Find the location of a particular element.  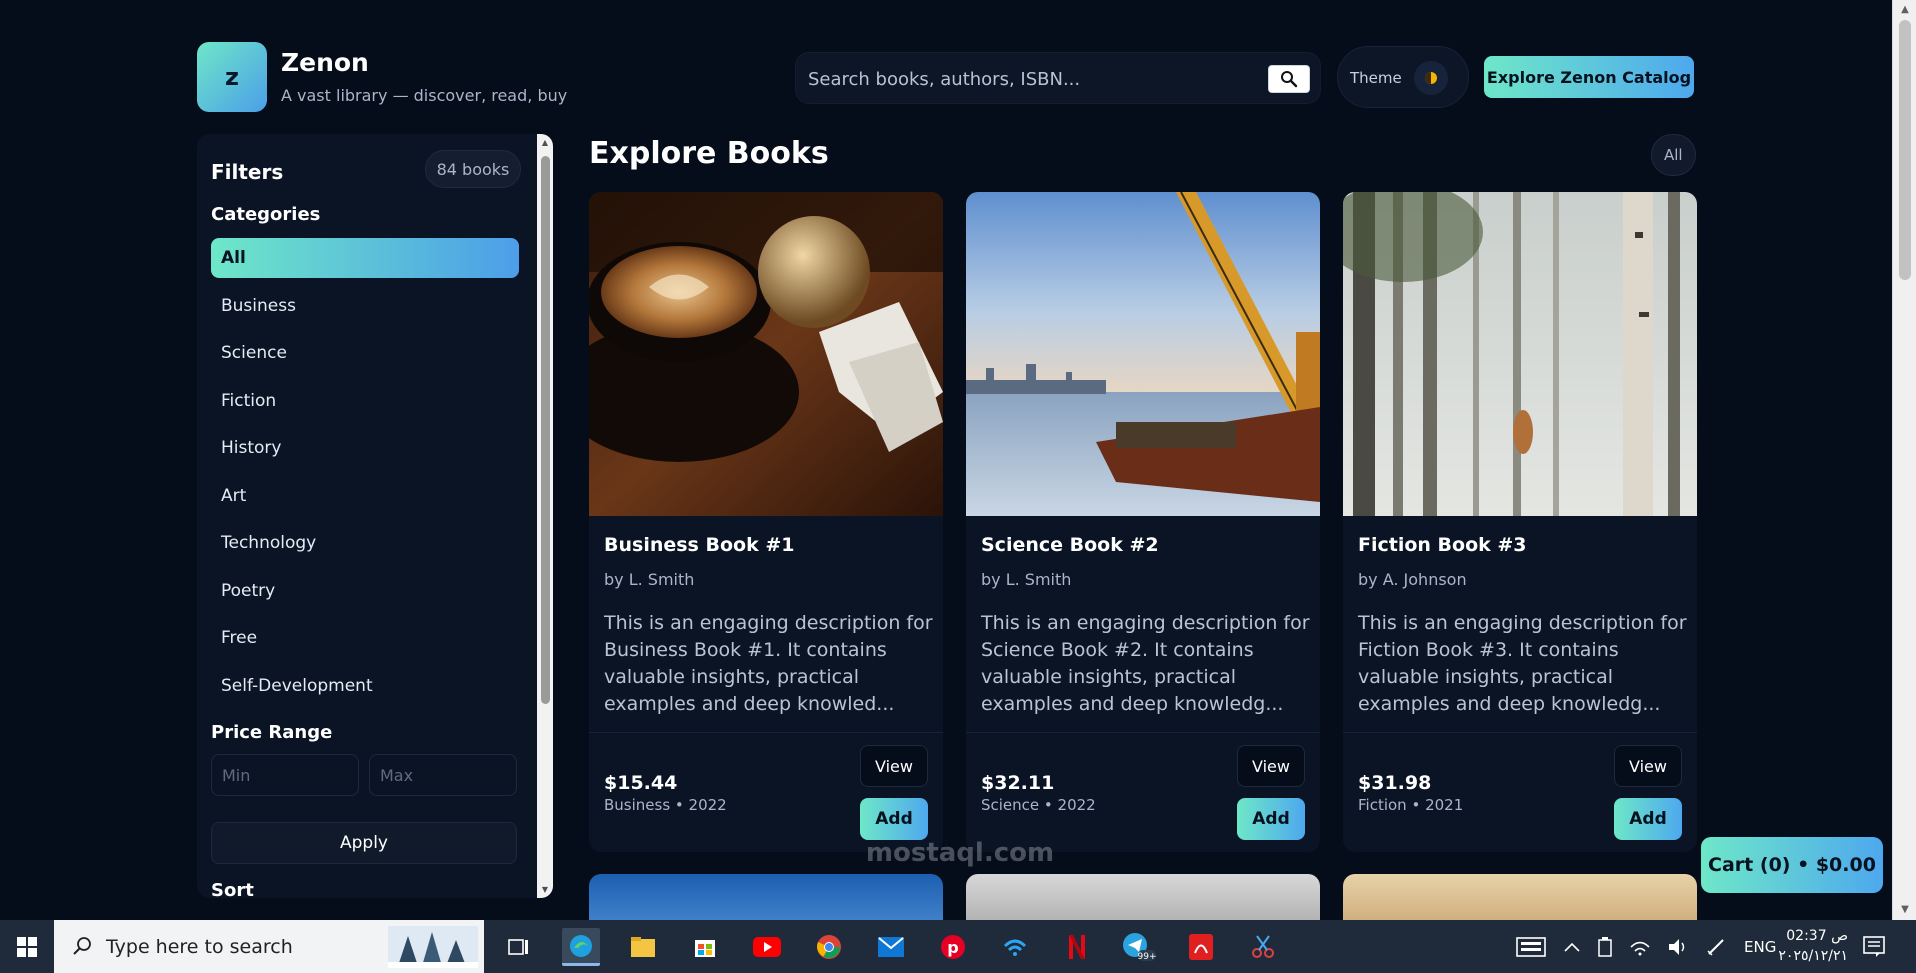

microsoft-store-icon is located at coordinates (705, 947).